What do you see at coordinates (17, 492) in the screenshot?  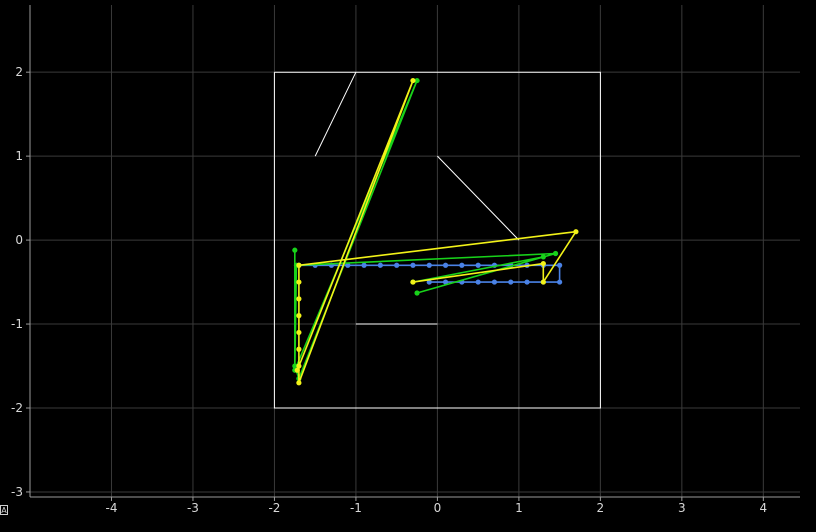 I see `y-tick-label: -3` at bounding box center [17, 492].